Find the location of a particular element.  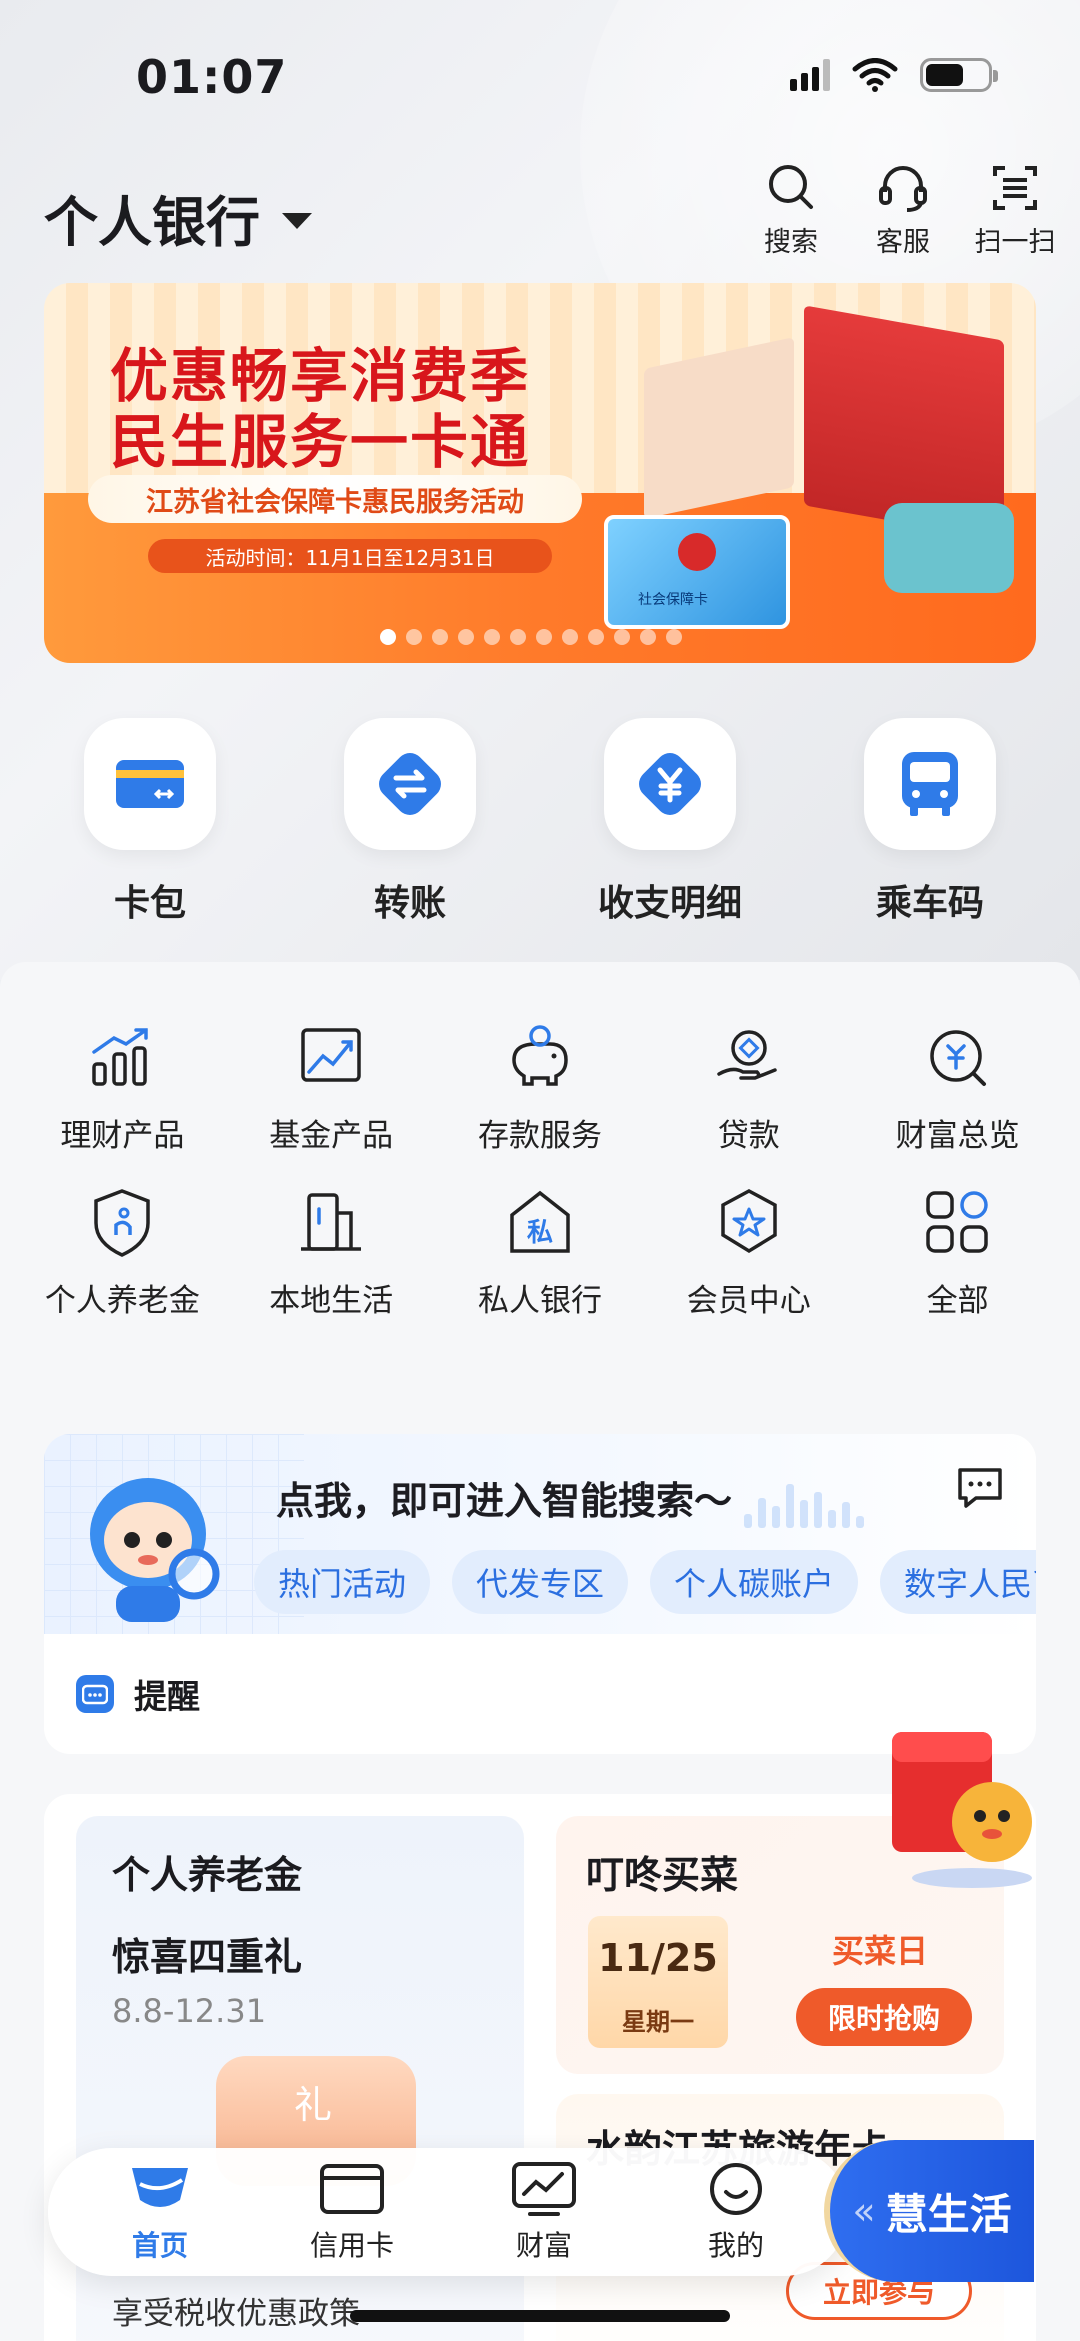

banner-headline: 优惠畅享消费季 民生服务一卡通 is located at coordinates (320, 409).